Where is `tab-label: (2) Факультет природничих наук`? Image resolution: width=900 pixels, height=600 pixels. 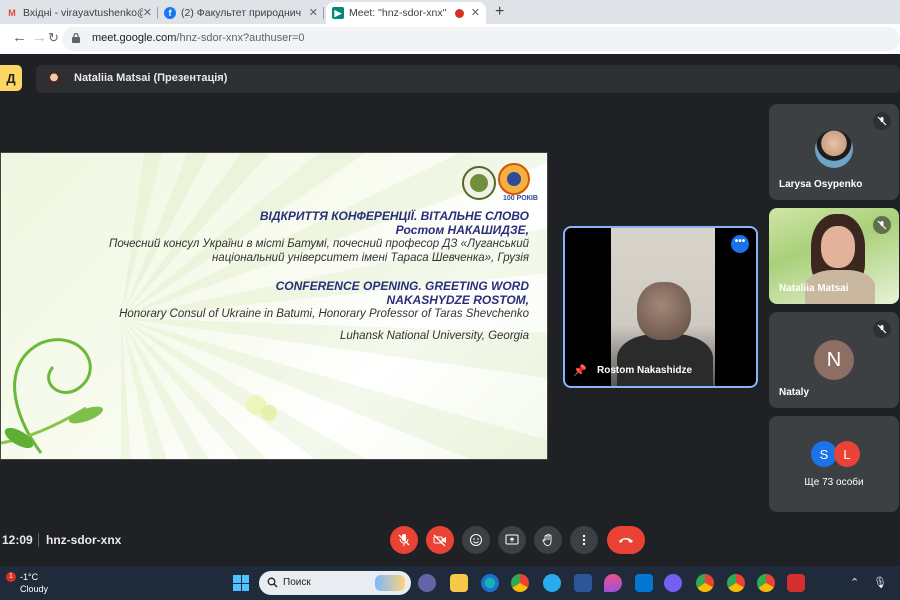 tab-label: (2) Факультет природничих наук is located at coordinates (241, 13).